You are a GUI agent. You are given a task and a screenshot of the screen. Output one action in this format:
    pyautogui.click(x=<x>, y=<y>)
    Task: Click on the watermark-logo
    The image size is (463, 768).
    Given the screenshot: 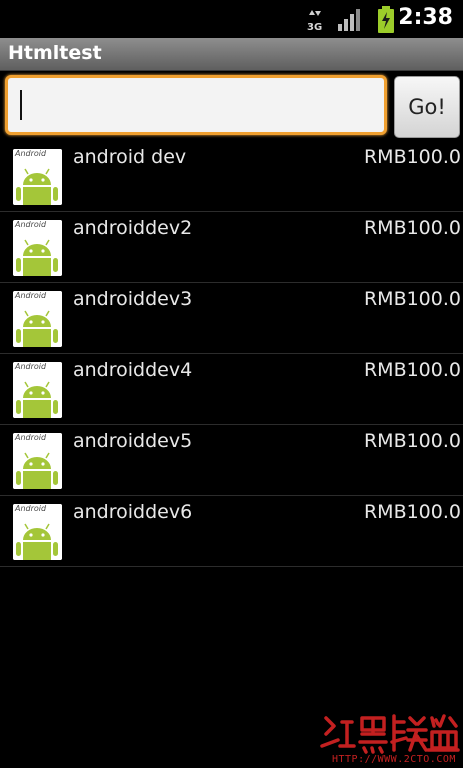 What is the action you would take?
    pyautogui.click(x=390, y=734)
    